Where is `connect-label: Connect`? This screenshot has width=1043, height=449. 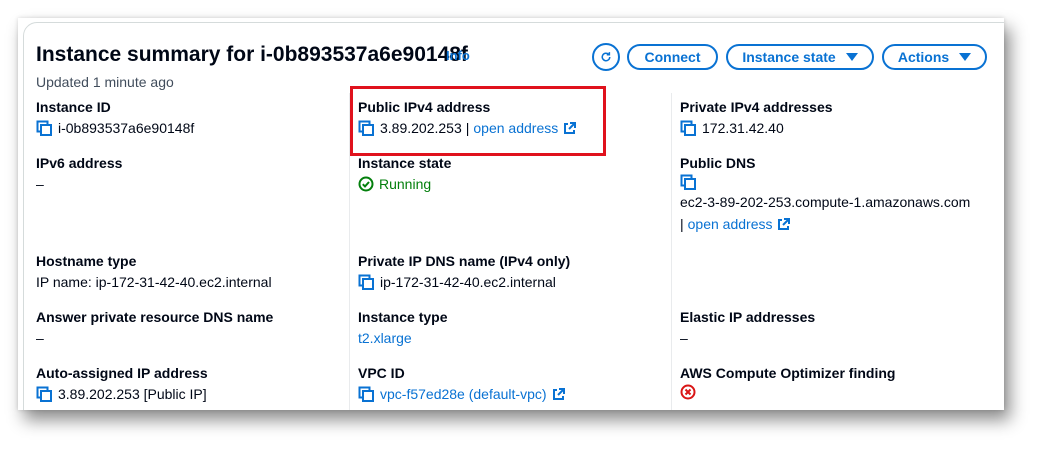
connect-label: Connect is located at coordinates (672, 57).